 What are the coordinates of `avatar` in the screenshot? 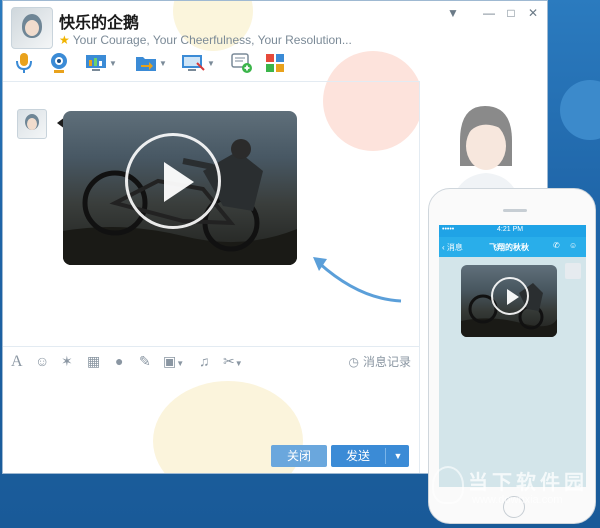 It's located at (32, 28).